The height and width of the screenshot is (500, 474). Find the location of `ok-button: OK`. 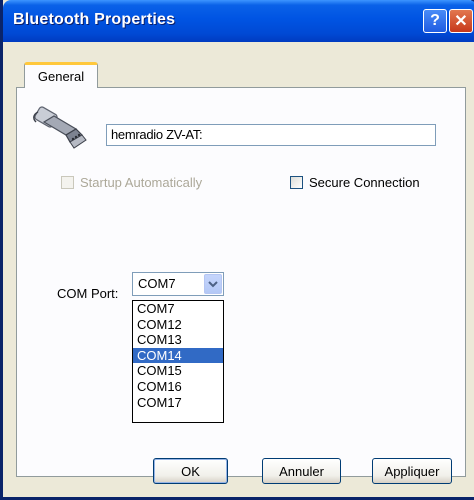

ok-button: OK is located at coordinates (190, 471).